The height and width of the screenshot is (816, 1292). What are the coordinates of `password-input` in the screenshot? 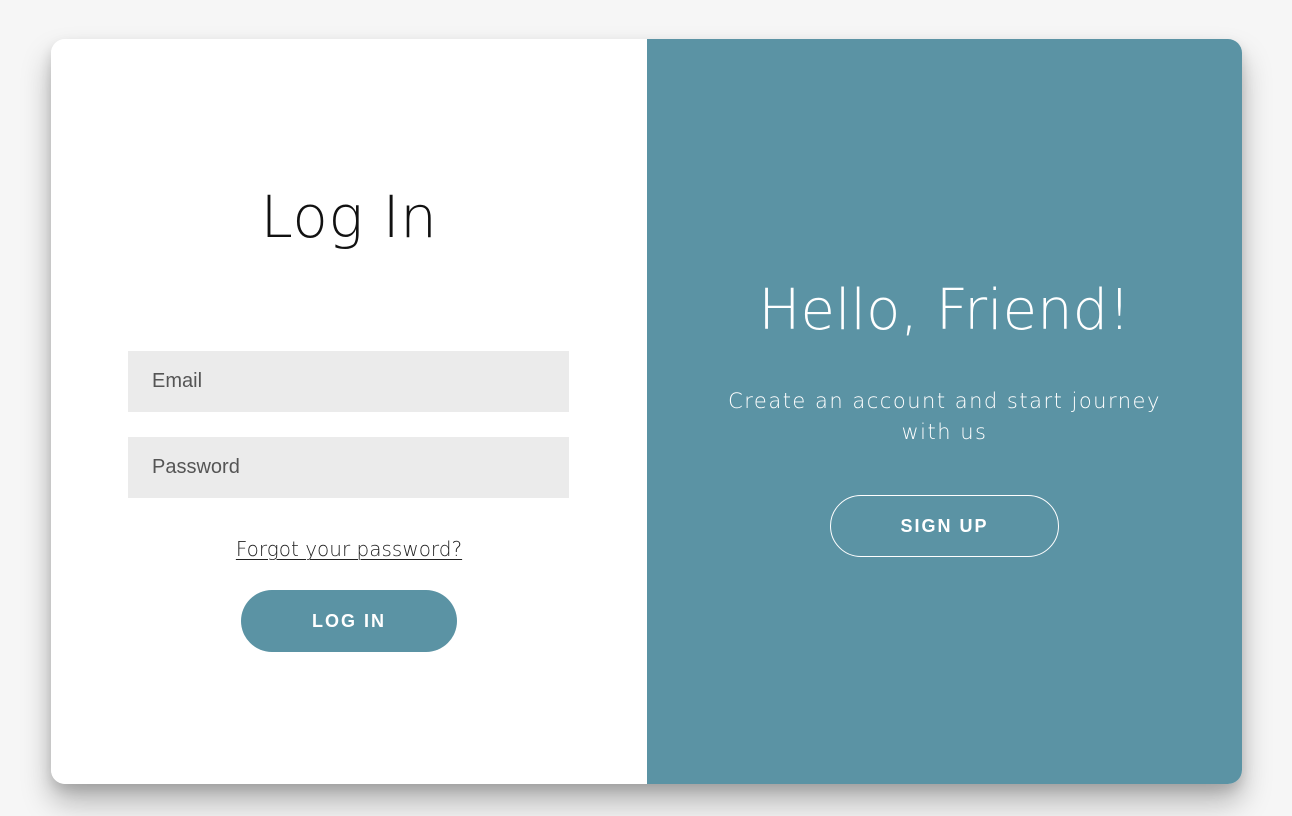 It's located at (348, 467).